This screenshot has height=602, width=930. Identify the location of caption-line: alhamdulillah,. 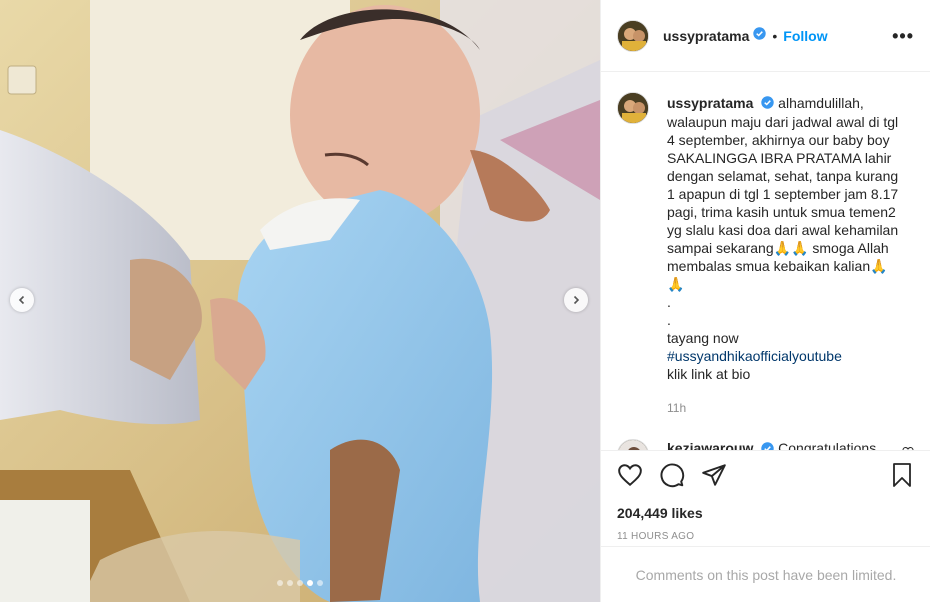
(821, 103).